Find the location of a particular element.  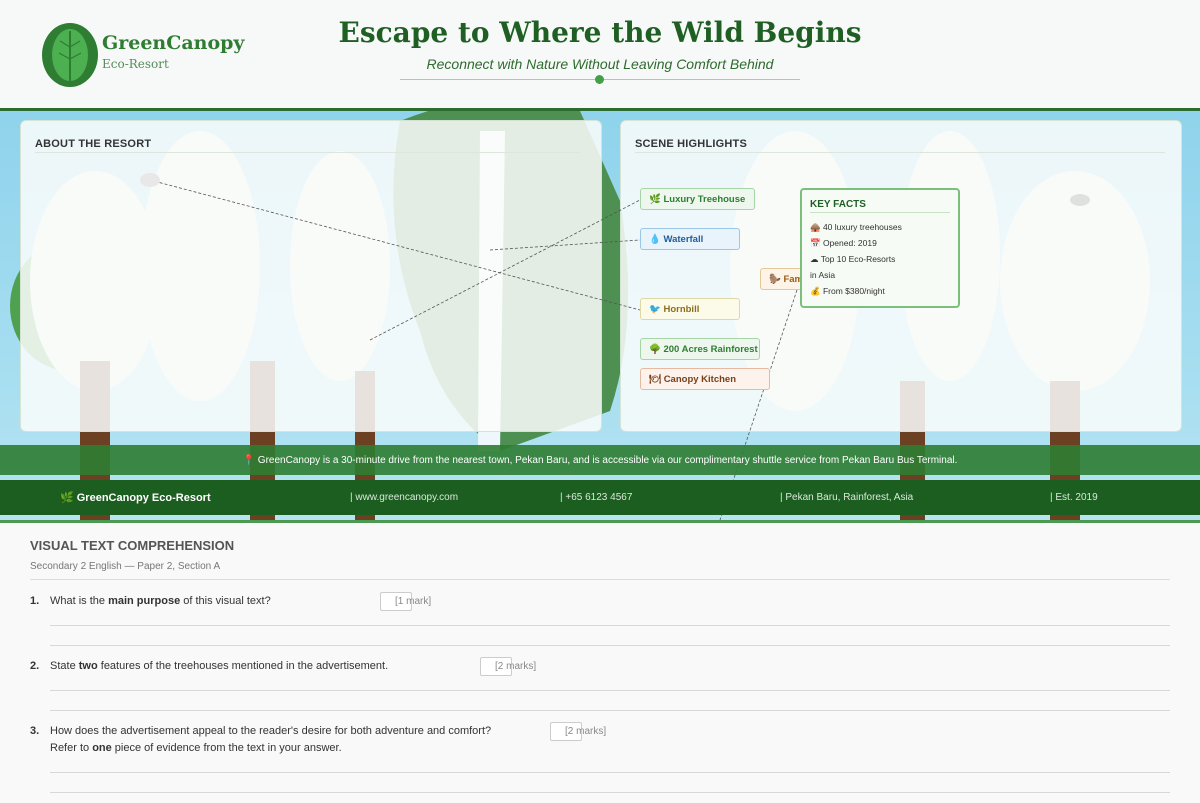

footer-website-link: | www.greencanopy.com is located at coordinates (404, 497).